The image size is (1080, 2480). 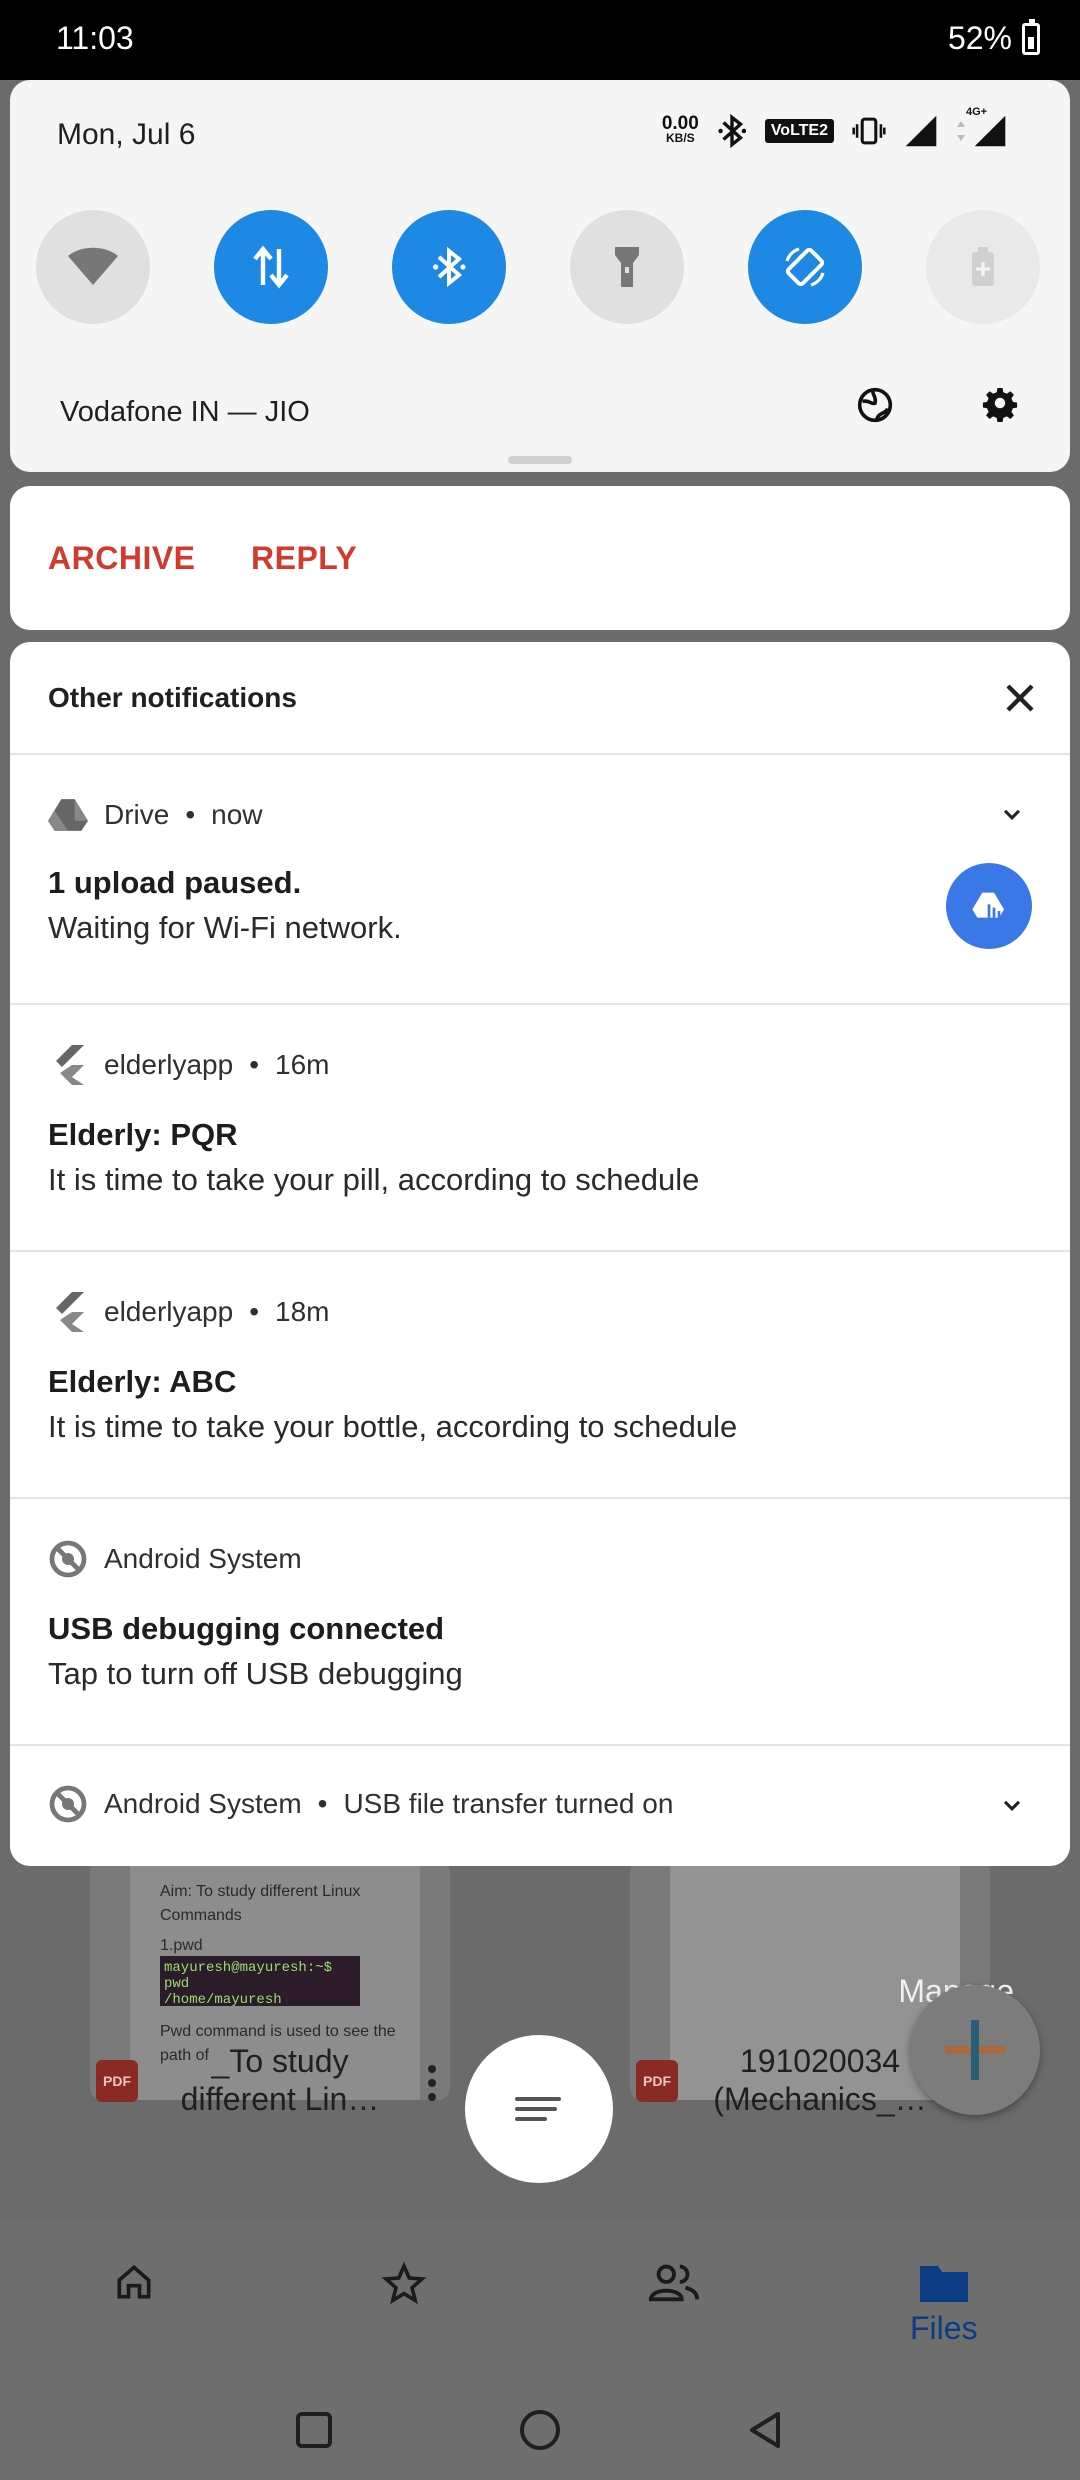 I want to click on nav-starred, so click(x=404, y=2286).